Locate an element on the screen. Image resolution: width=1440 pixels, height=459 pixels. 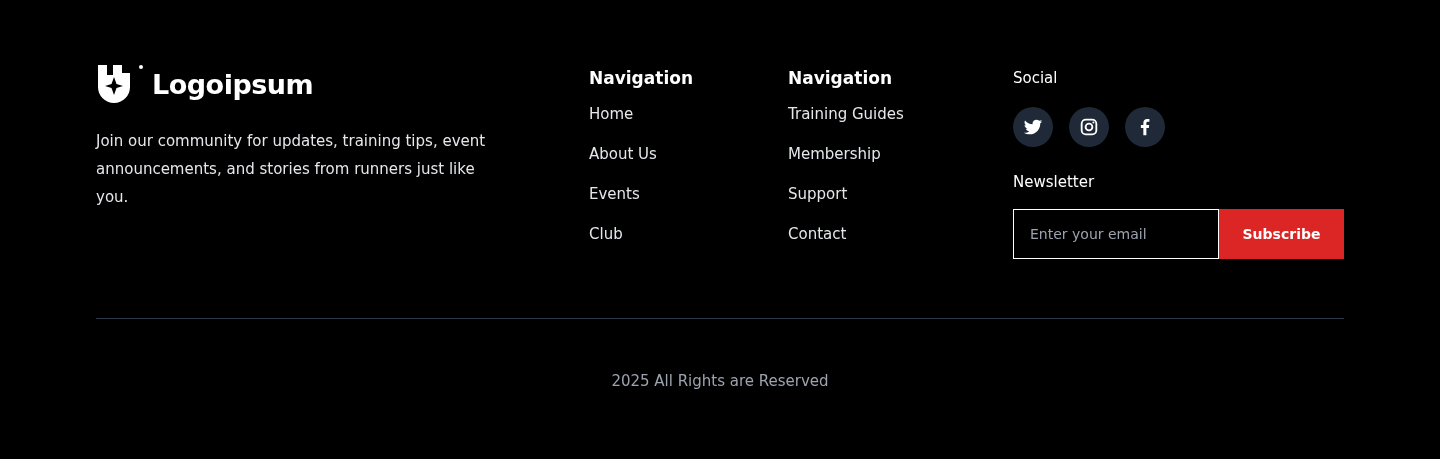
copyright-text: 2025 All Rights are Reserved is located at coordinates (720, 381).